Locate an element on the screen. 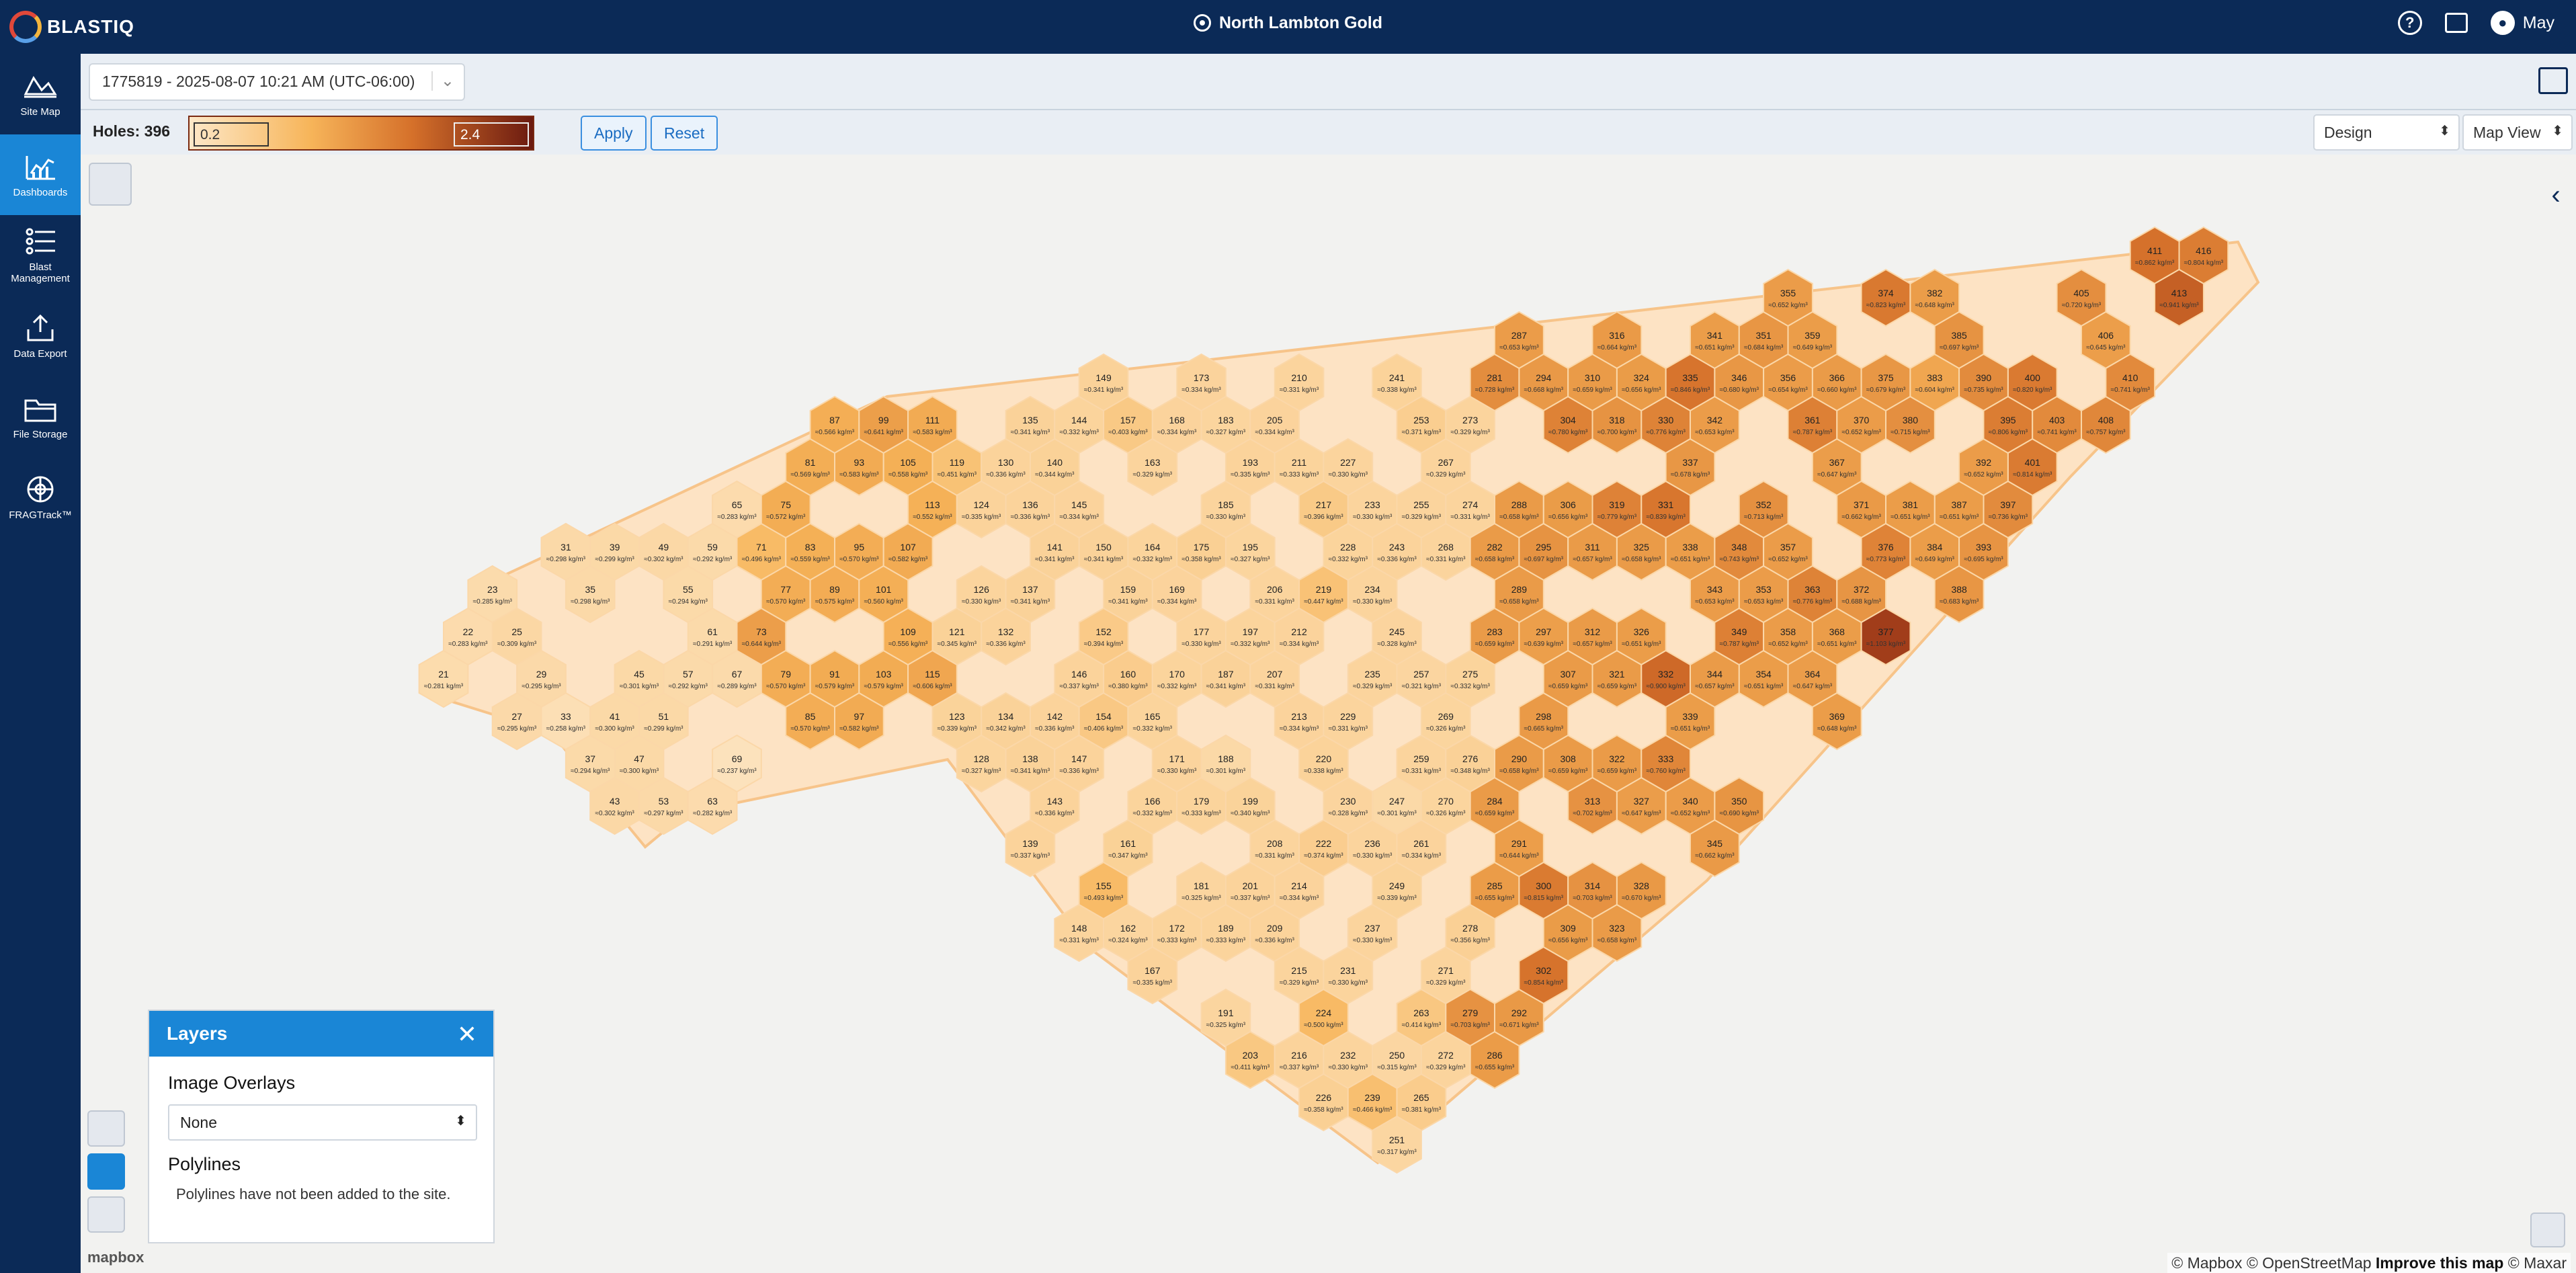 This screenshot has height=1273, width=2576. hole-id-label: 364 is located at coordinates (1812, 674).